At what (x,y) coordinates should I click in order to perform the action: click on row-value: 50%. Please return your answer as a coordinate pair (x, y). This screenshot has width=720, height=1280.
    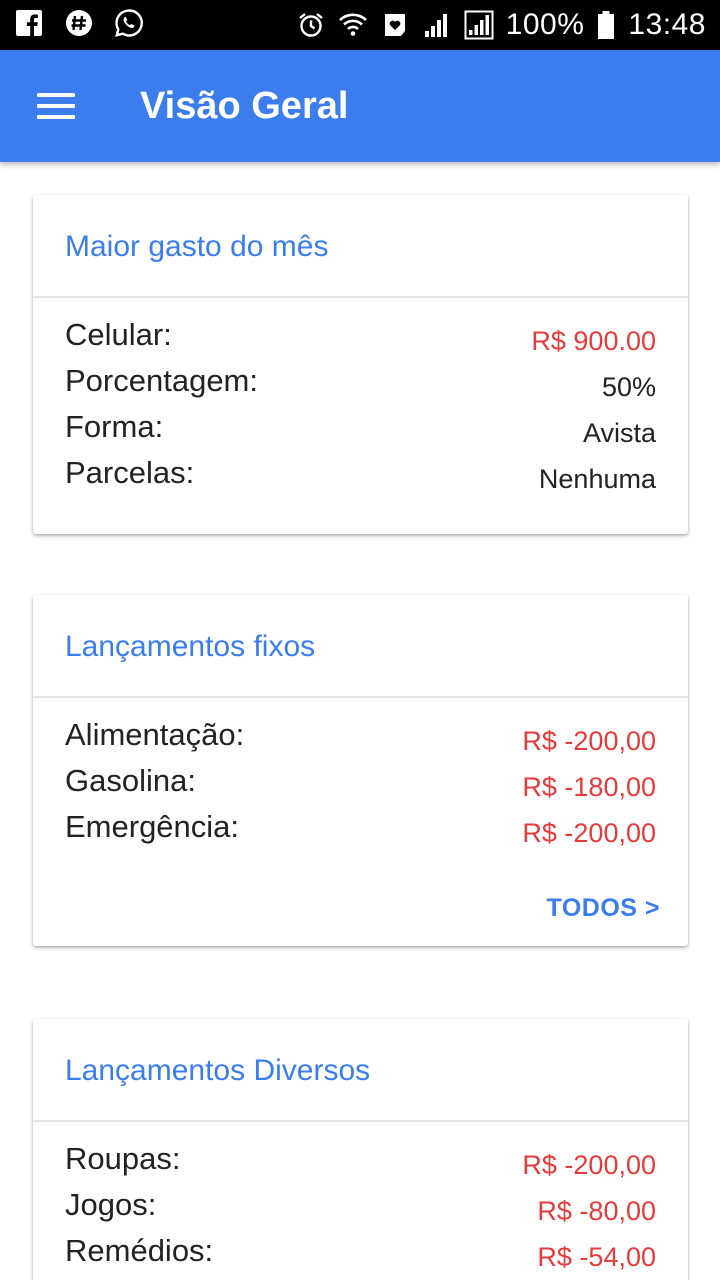
    Looking at the image, I should click on (628, 387).